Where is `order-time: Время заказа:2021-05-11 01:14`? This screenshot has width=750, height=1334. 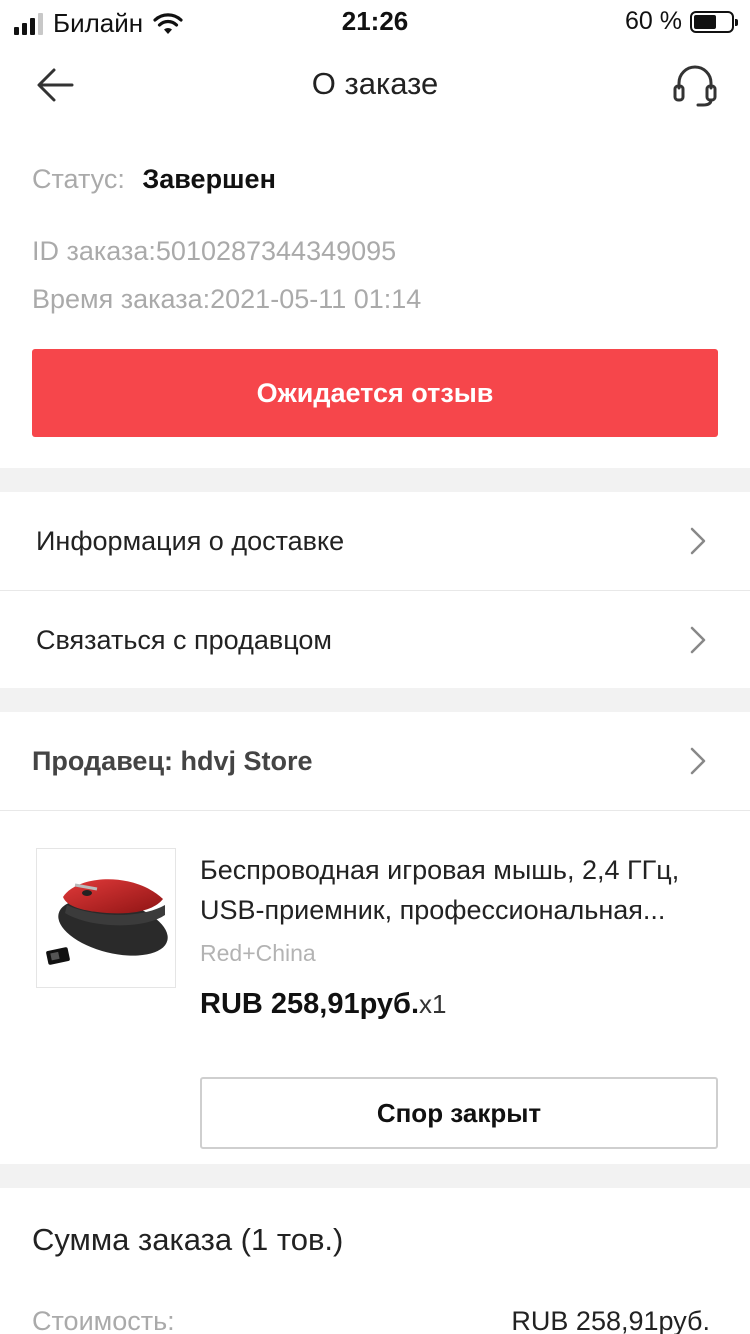 order-time: Время заказа:2021-05-11 01:14 is located at coordinates (227, 299).